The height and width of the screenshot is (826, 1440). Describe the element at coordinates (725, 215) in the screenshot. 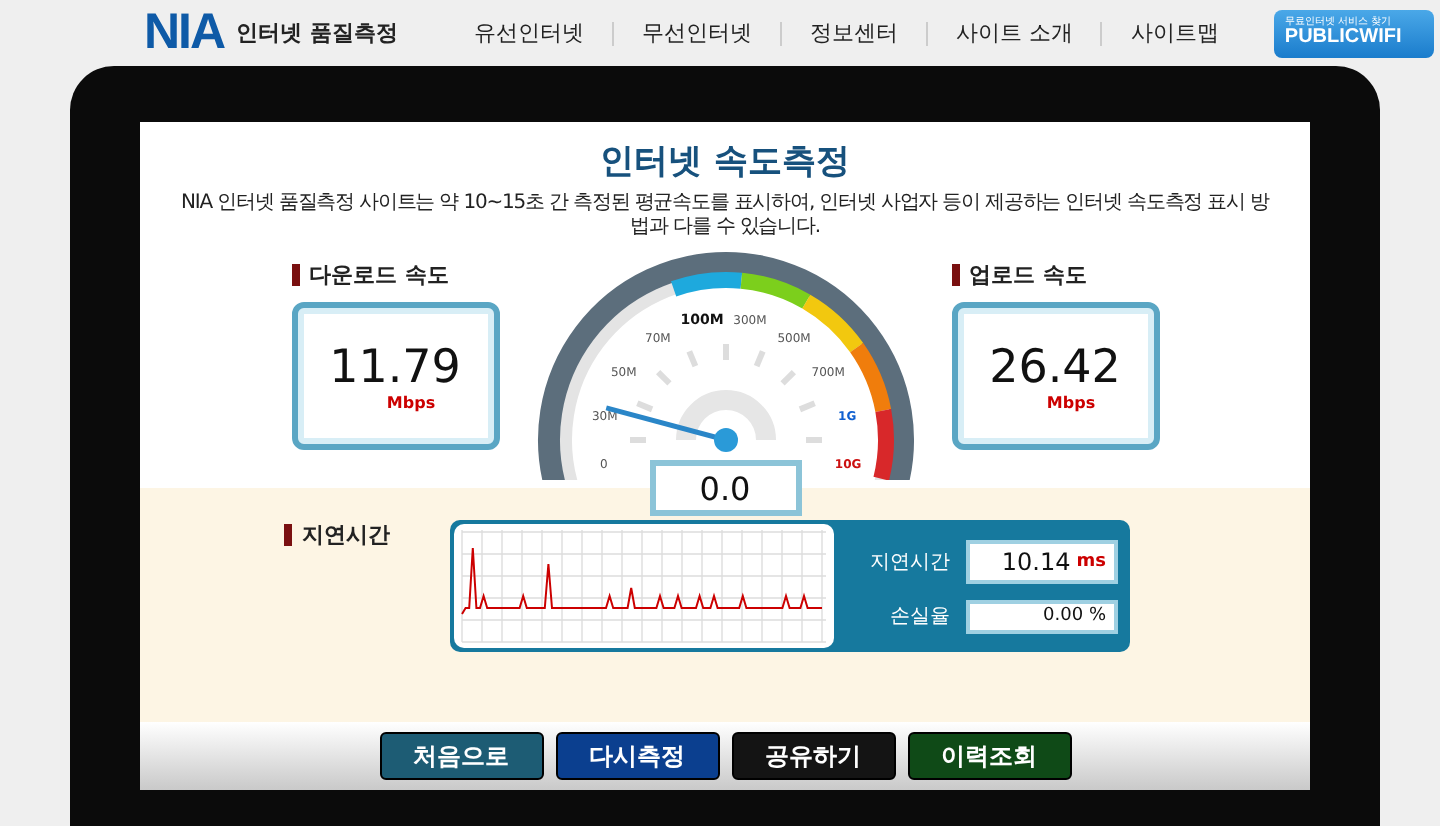

I see `description-text: NIA 인터넷 품질측정 사이트는 약 10~15초 간 측정된 평균속도를 표시하여, 인터넷 사업자 등이 제공하는 인터넷 속도측정 표시 방법과 다를 수 있습니다.` at that location.